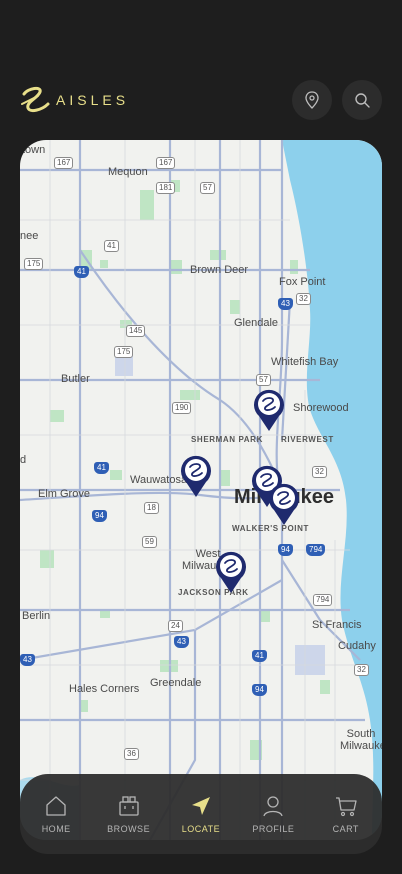  Describe the element at coordinates (305, 362) in the screenshot. I see `map-label-whitefish-bay: Whitefish Bay` at that location.